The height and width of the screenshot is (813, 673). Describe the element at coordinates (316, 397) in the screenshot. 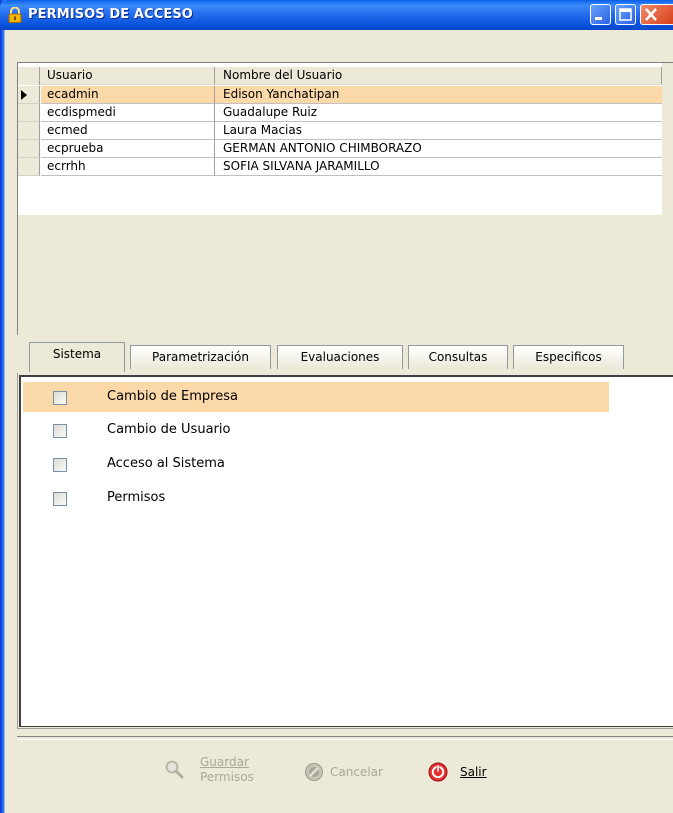

I see `permission-item-cambio-empresa: Cambio de Empresa` at that location.